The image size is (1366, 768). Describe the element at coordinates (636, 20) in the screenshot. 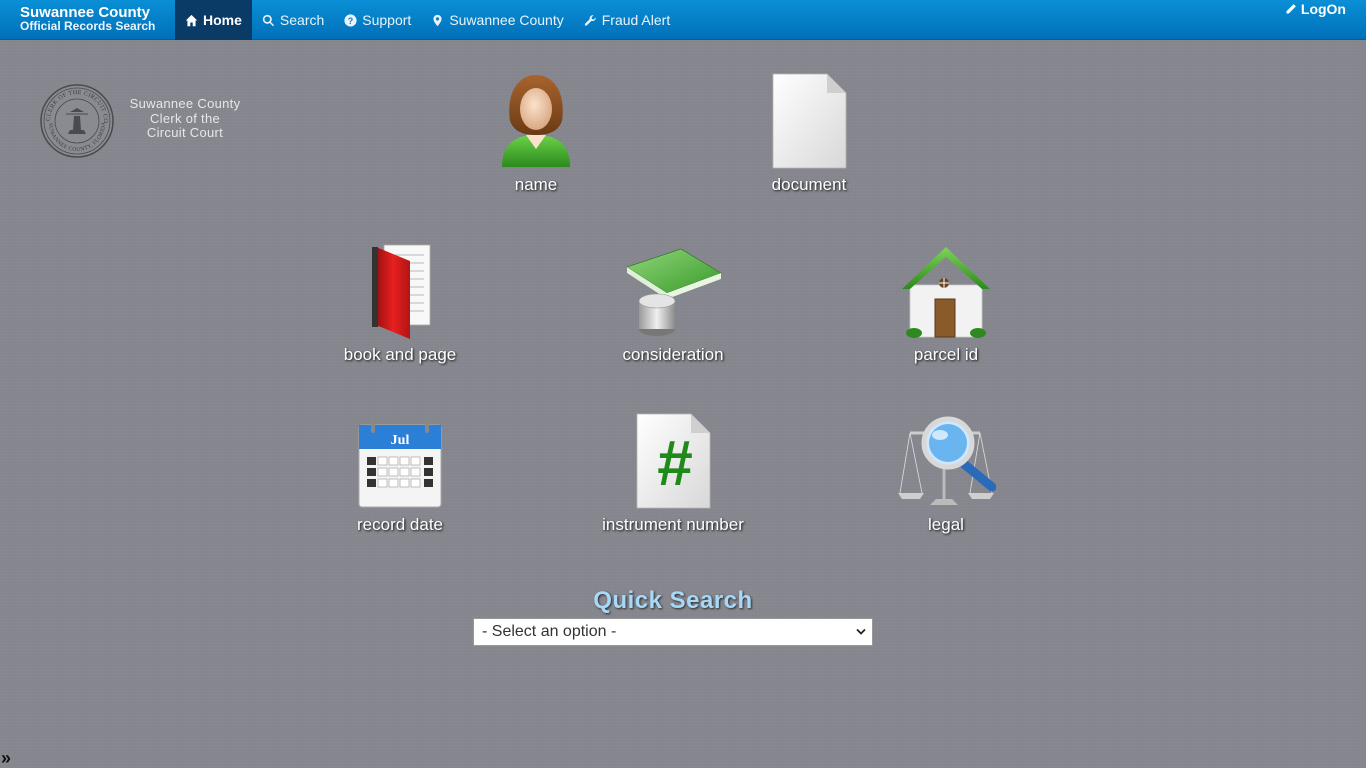

I see `nav-fraud-alert-label: Fraud Alert` at that location.